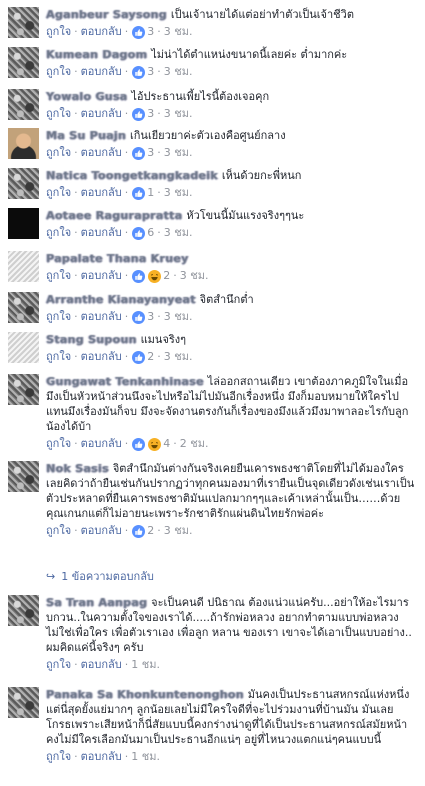 This screenshot has height=786, width=425. What do you see at coordinates (125, 381) in the screenshot?
I see `commenter-name: Gungawat Tenkanhinase` at bounding box center [125, 381].